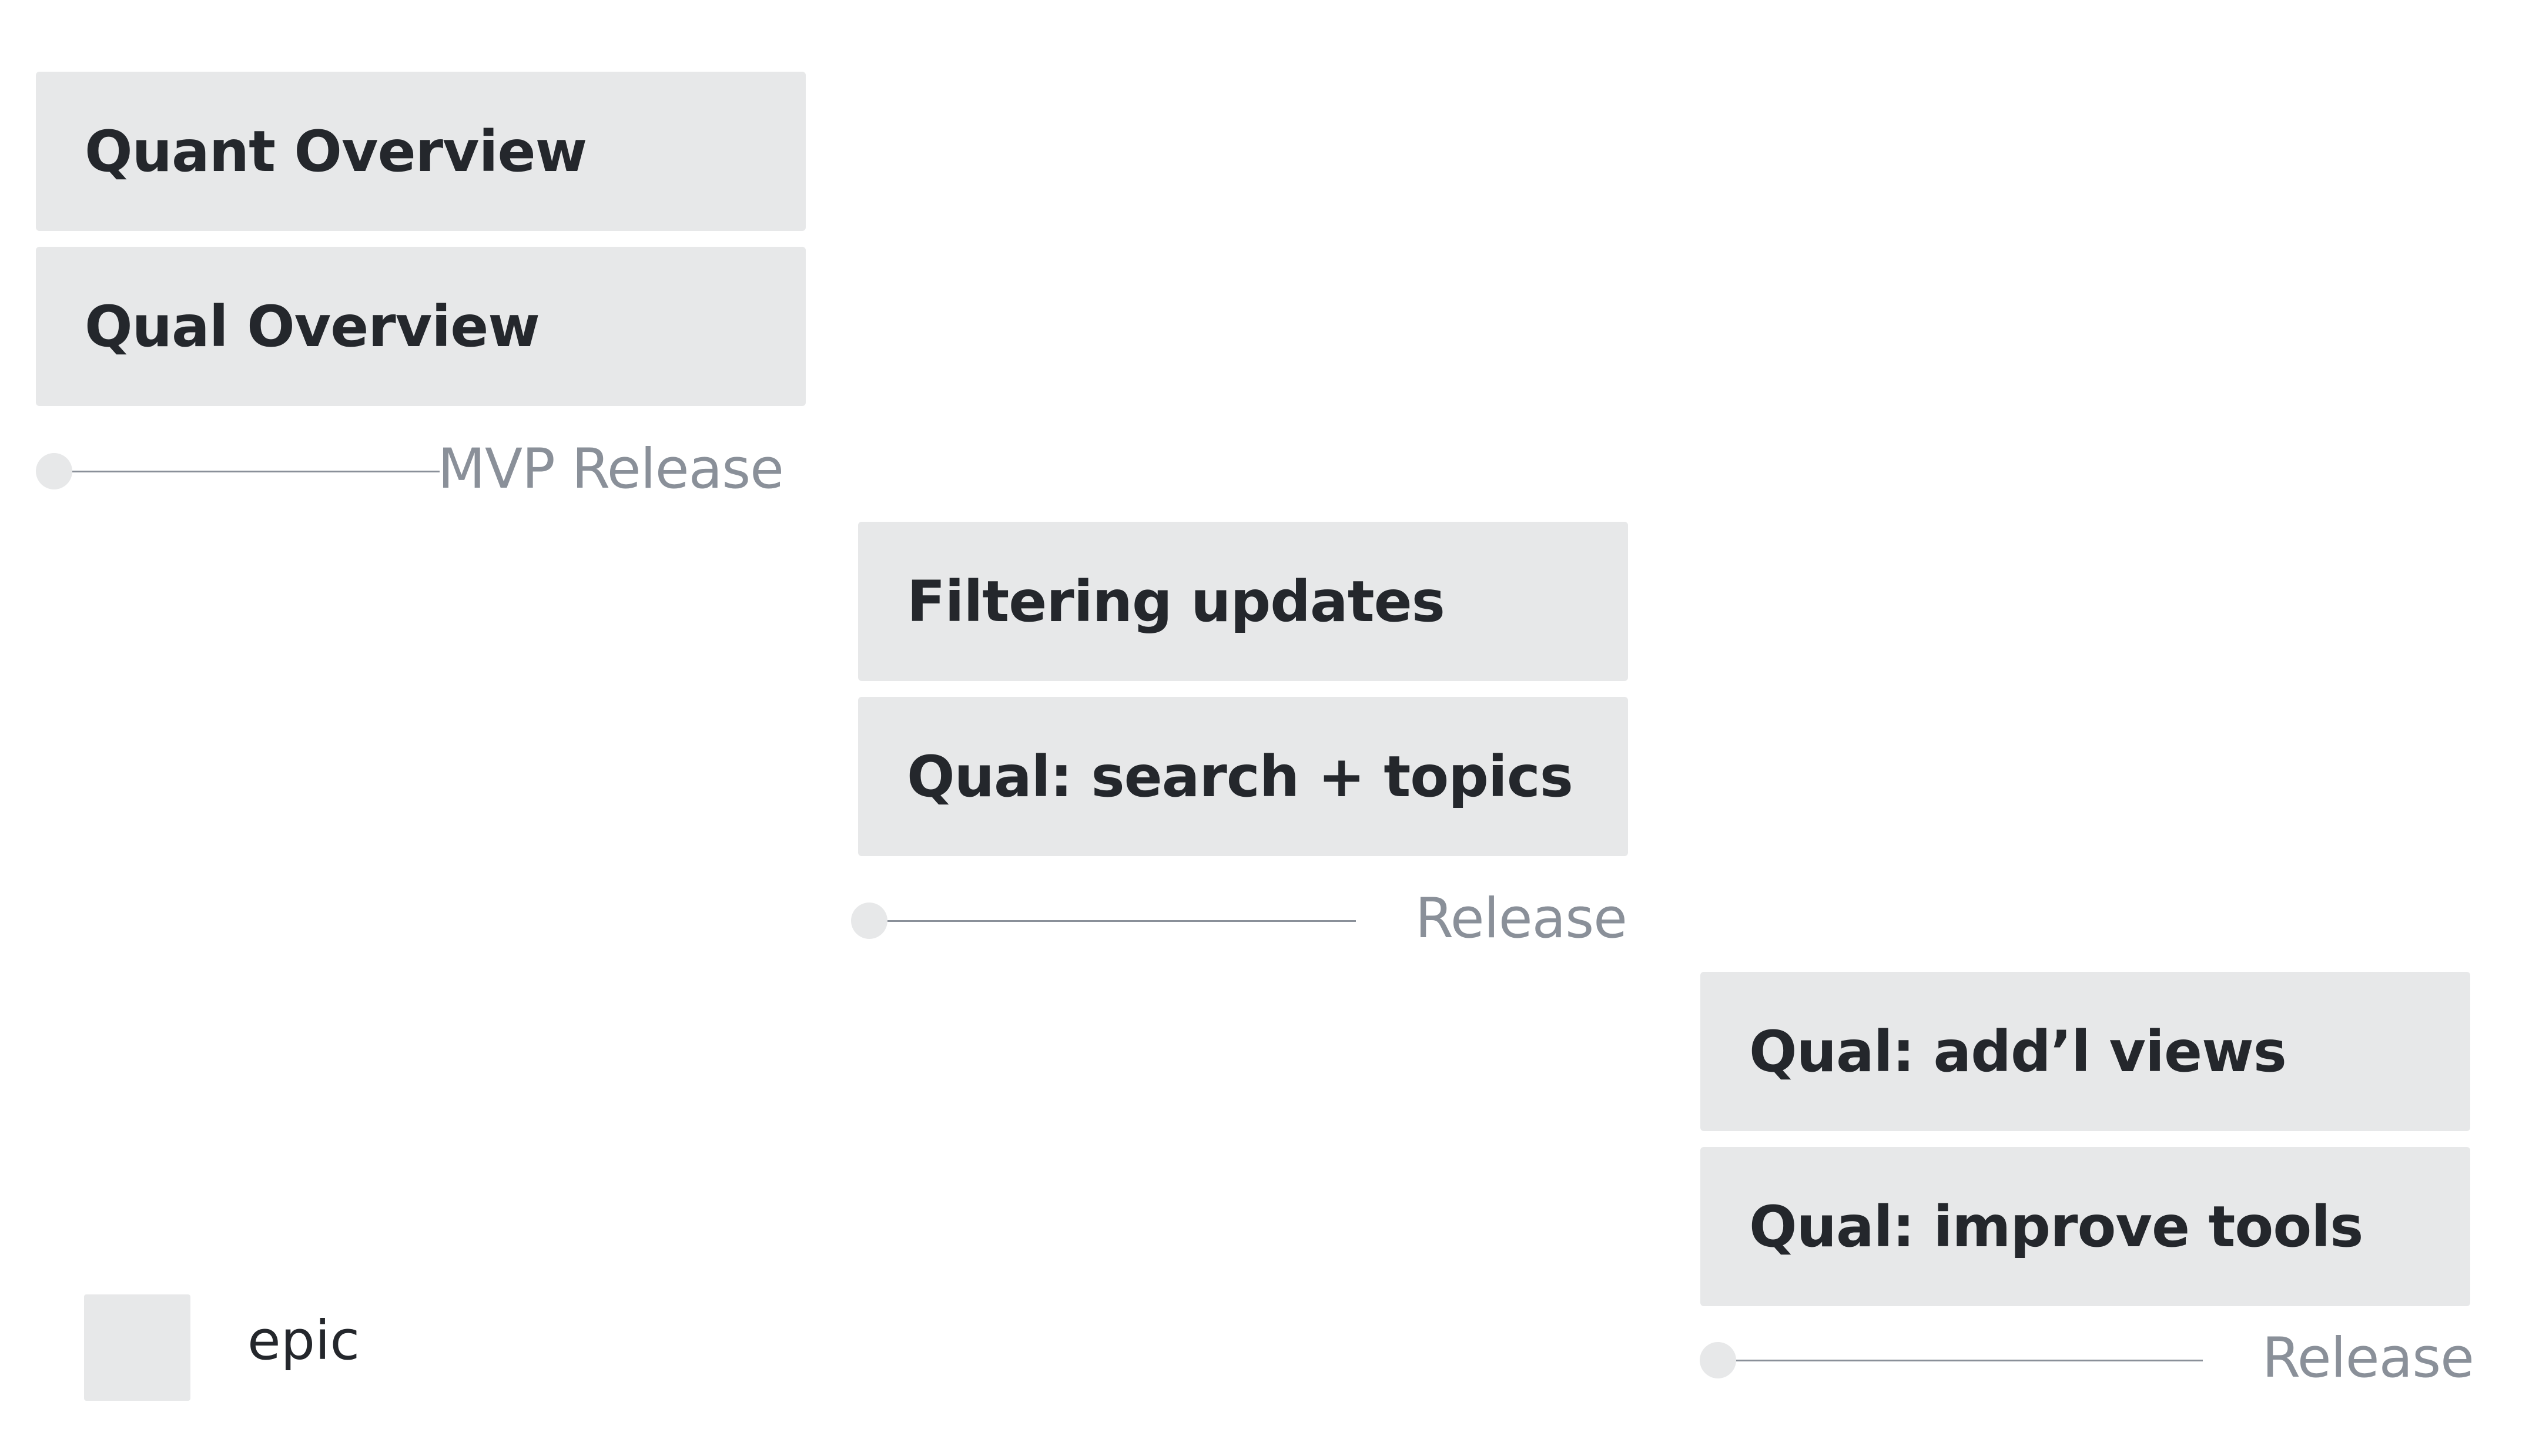  I want to click on epic-label: Qual: improve tools, so click(2056, 1226).